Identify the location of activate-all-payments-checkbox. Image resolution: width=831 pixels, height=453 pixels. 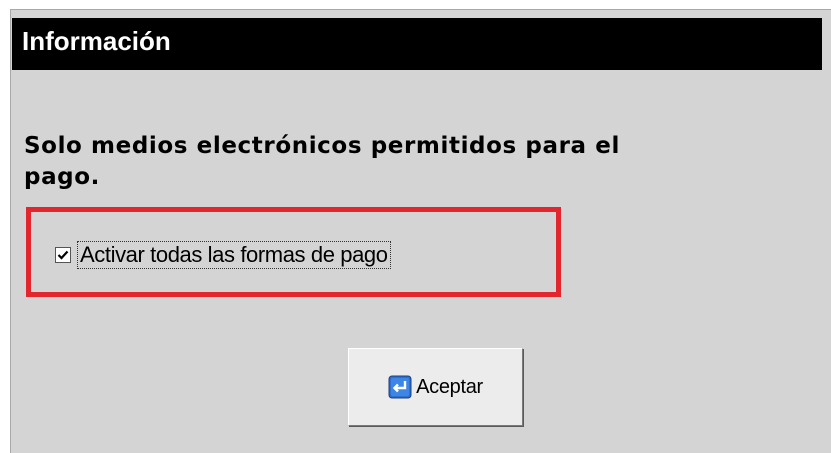
(63, 255).